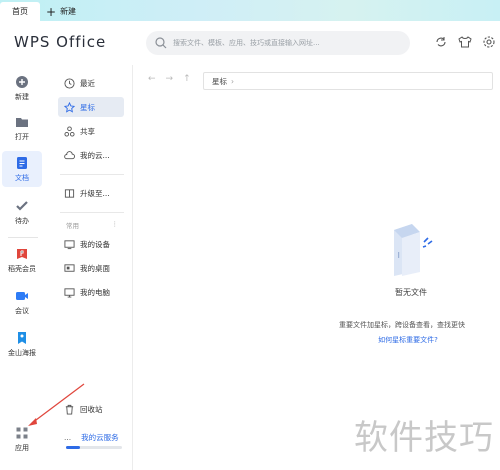 The image size is (500, 470). I want to click on rail-item-new: 新建, so click(22, 88).